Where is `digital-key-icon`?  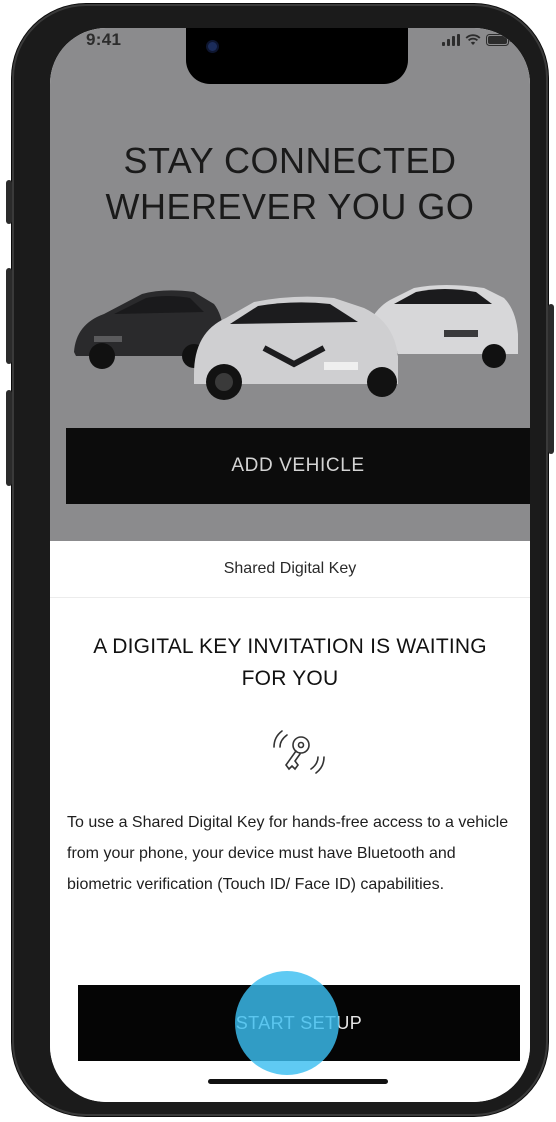
digital-key-icon is located at coordinates (299, 752).